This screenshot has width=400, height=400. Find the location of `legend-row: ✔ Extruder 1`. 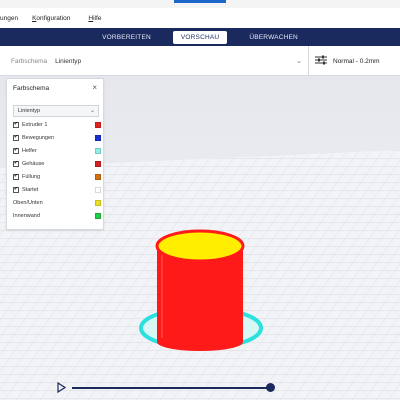

legend-row: ✔ Extruder 1 is located at coordinates (57, 124).